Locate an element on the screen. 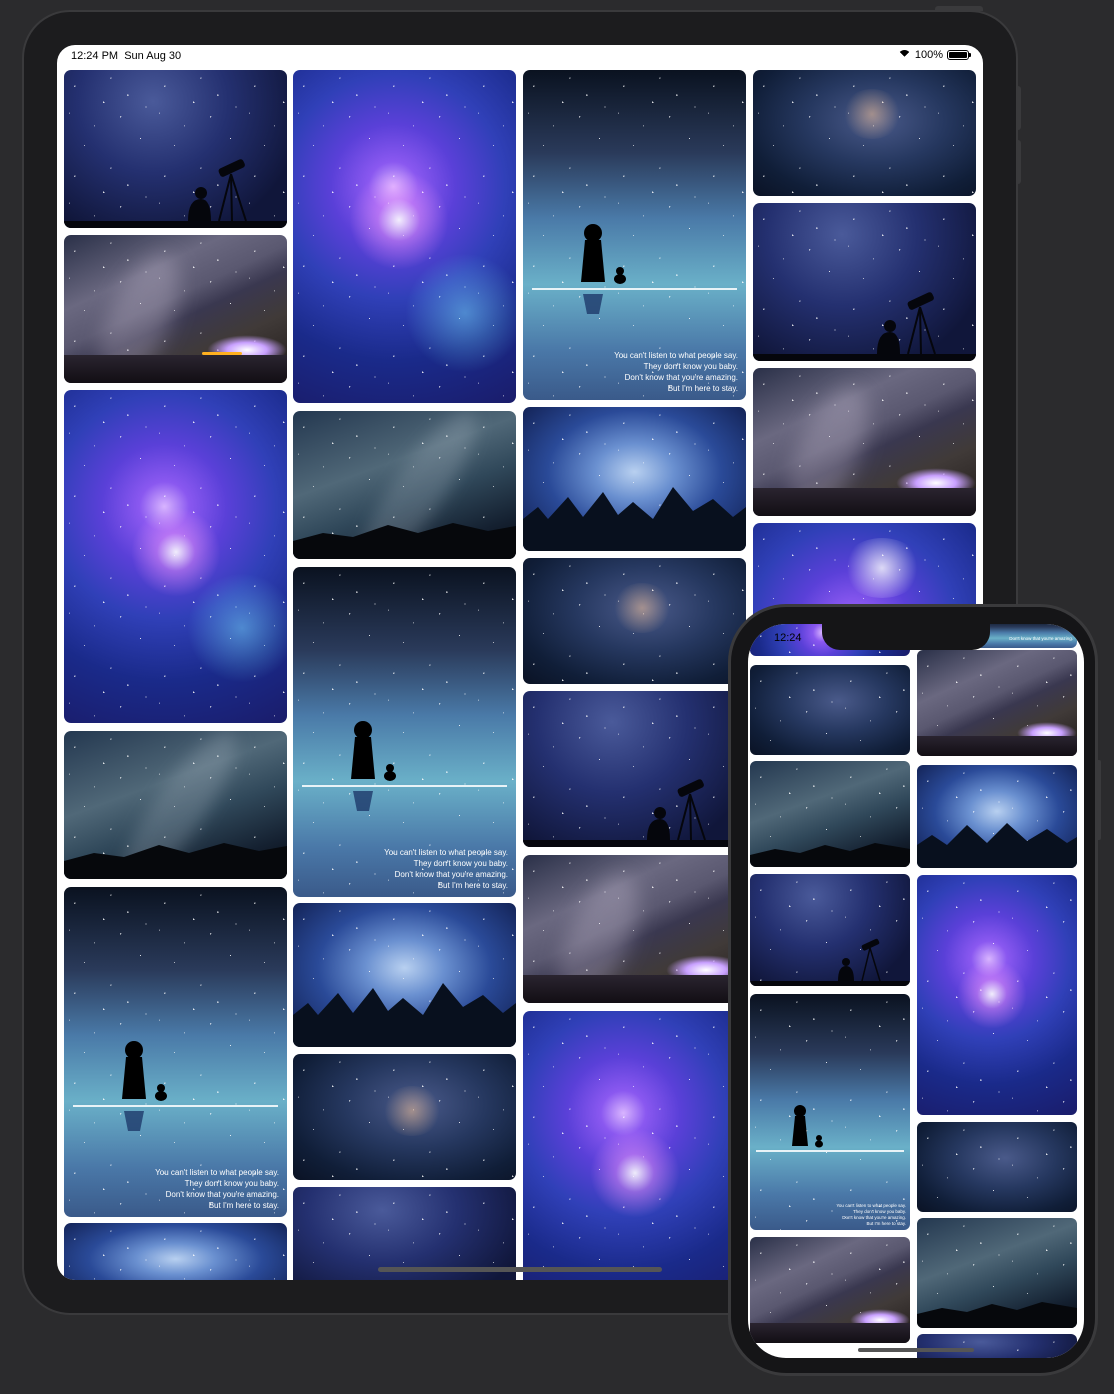 This screenshot has width=1114, height=1394. battery-percent: 100% is located at coordinates (928, 55).